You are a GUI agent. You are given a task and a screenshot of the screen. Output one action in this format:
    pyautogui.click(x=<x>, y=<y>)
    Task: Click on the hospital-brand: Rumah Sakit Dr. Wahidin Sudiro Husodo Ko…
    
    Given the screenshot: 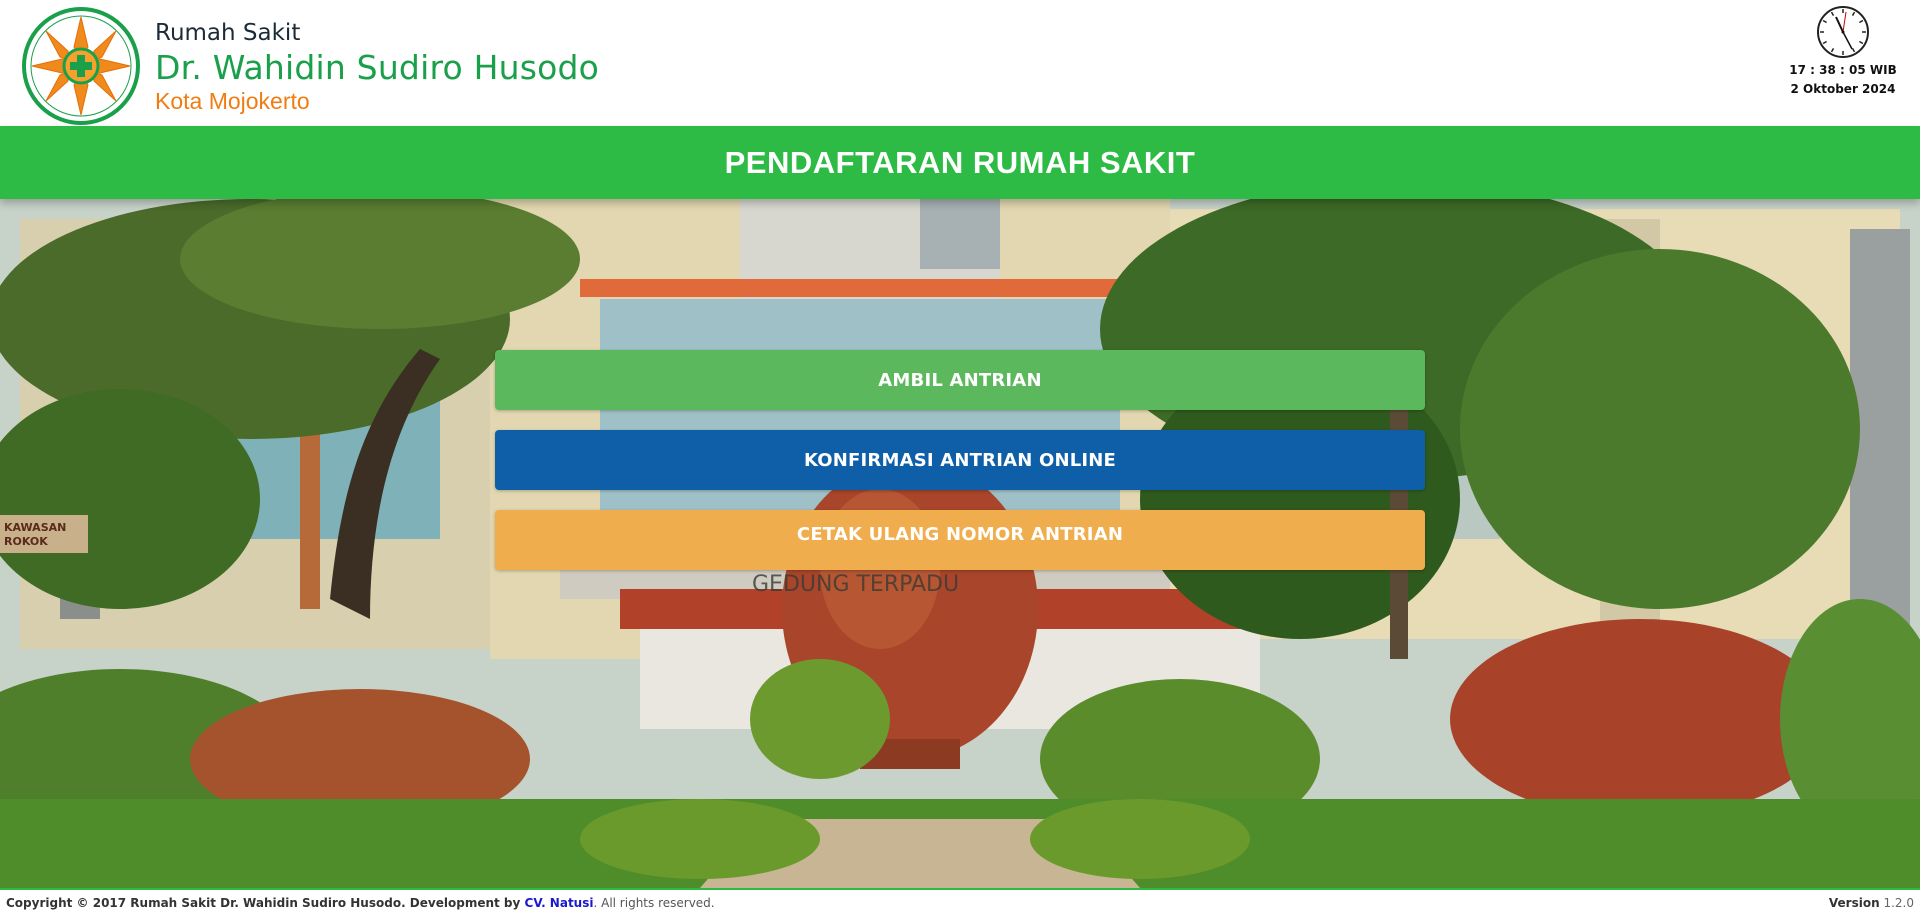 What is the action you would take?
    pyautogui.click(x=377, y=66)
    